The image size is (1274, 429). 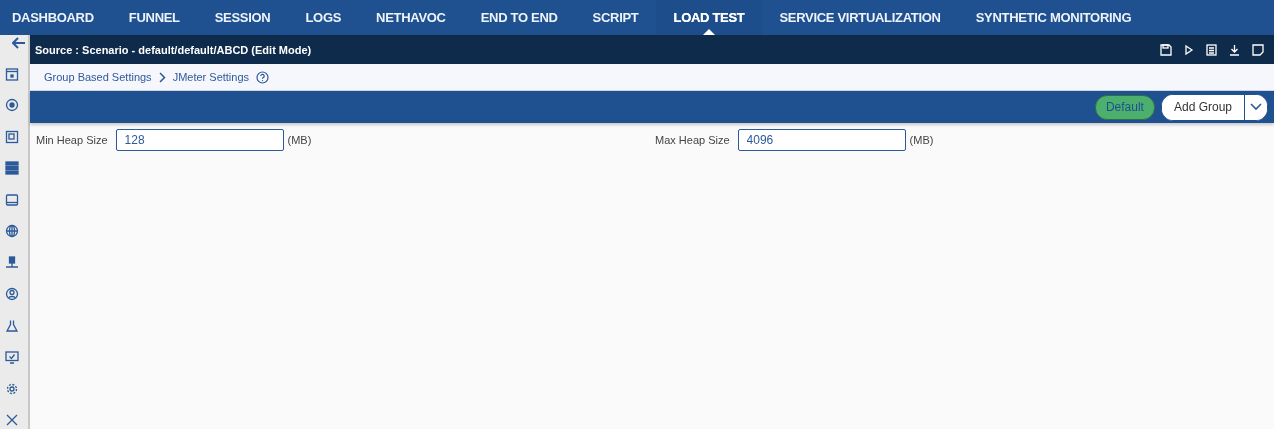 I want to click on add-group-button: Add Group, so click(x=1203, y=107).